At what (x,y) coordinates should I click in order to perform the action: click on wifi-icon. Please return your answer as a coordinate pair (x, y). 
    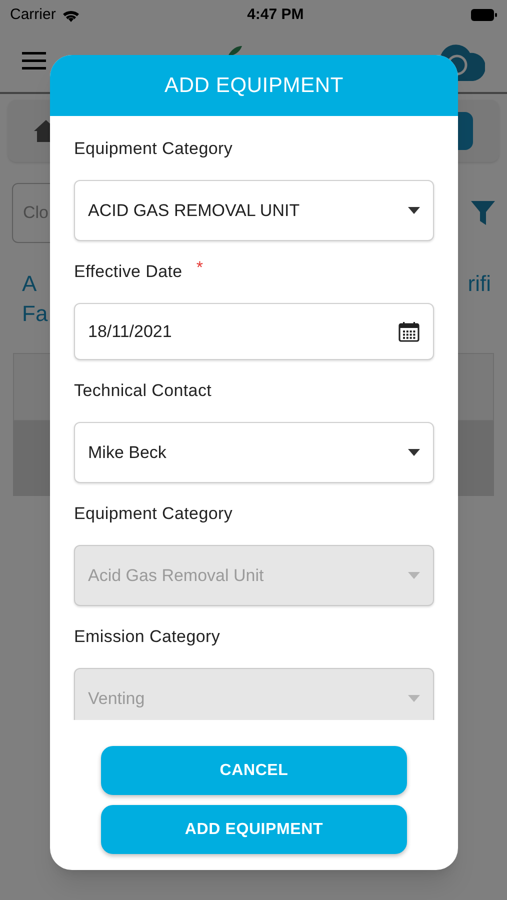
    Looking at the image, I should click on (71, 15).